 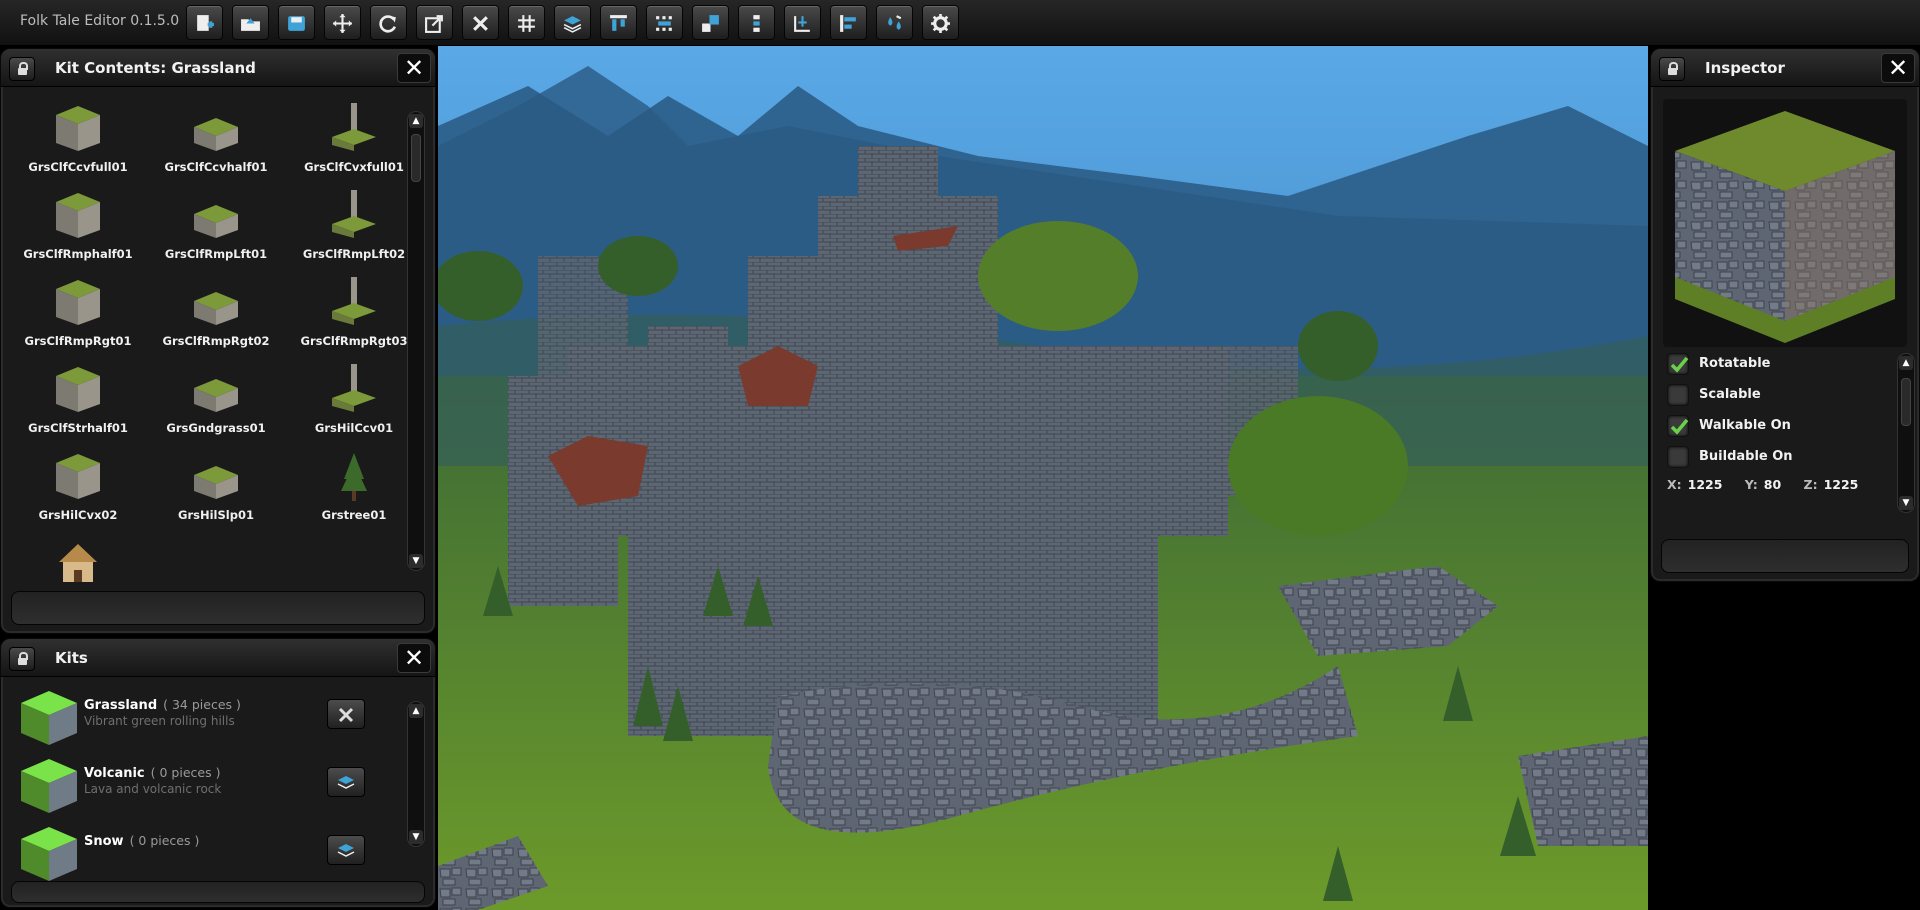 I want to click on scale-tool-button, so click(x=434, y=22).